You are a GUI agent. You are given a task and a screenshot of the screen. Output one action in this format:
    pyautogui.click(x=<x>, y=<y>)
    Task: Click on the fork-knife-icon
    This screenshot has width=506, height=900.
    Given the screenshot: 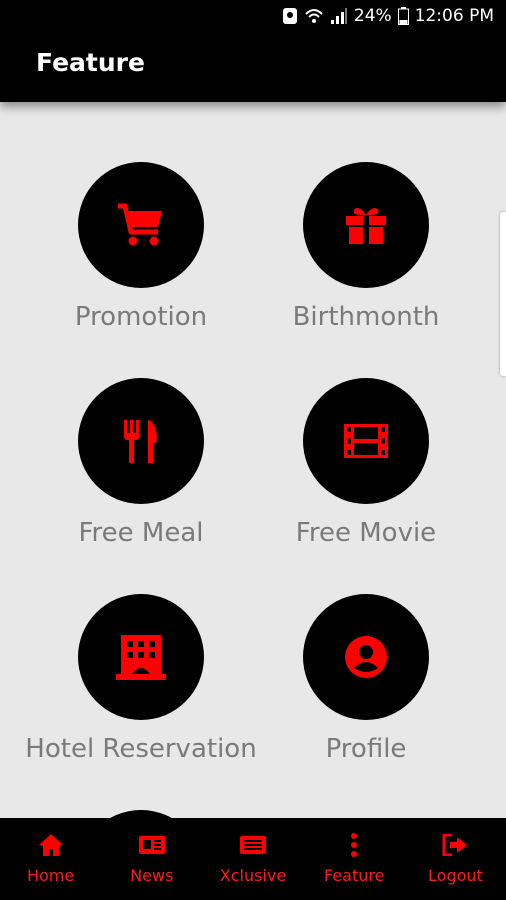 What is the action you would take?
    pyautogui.click(x=140, y=441)
    